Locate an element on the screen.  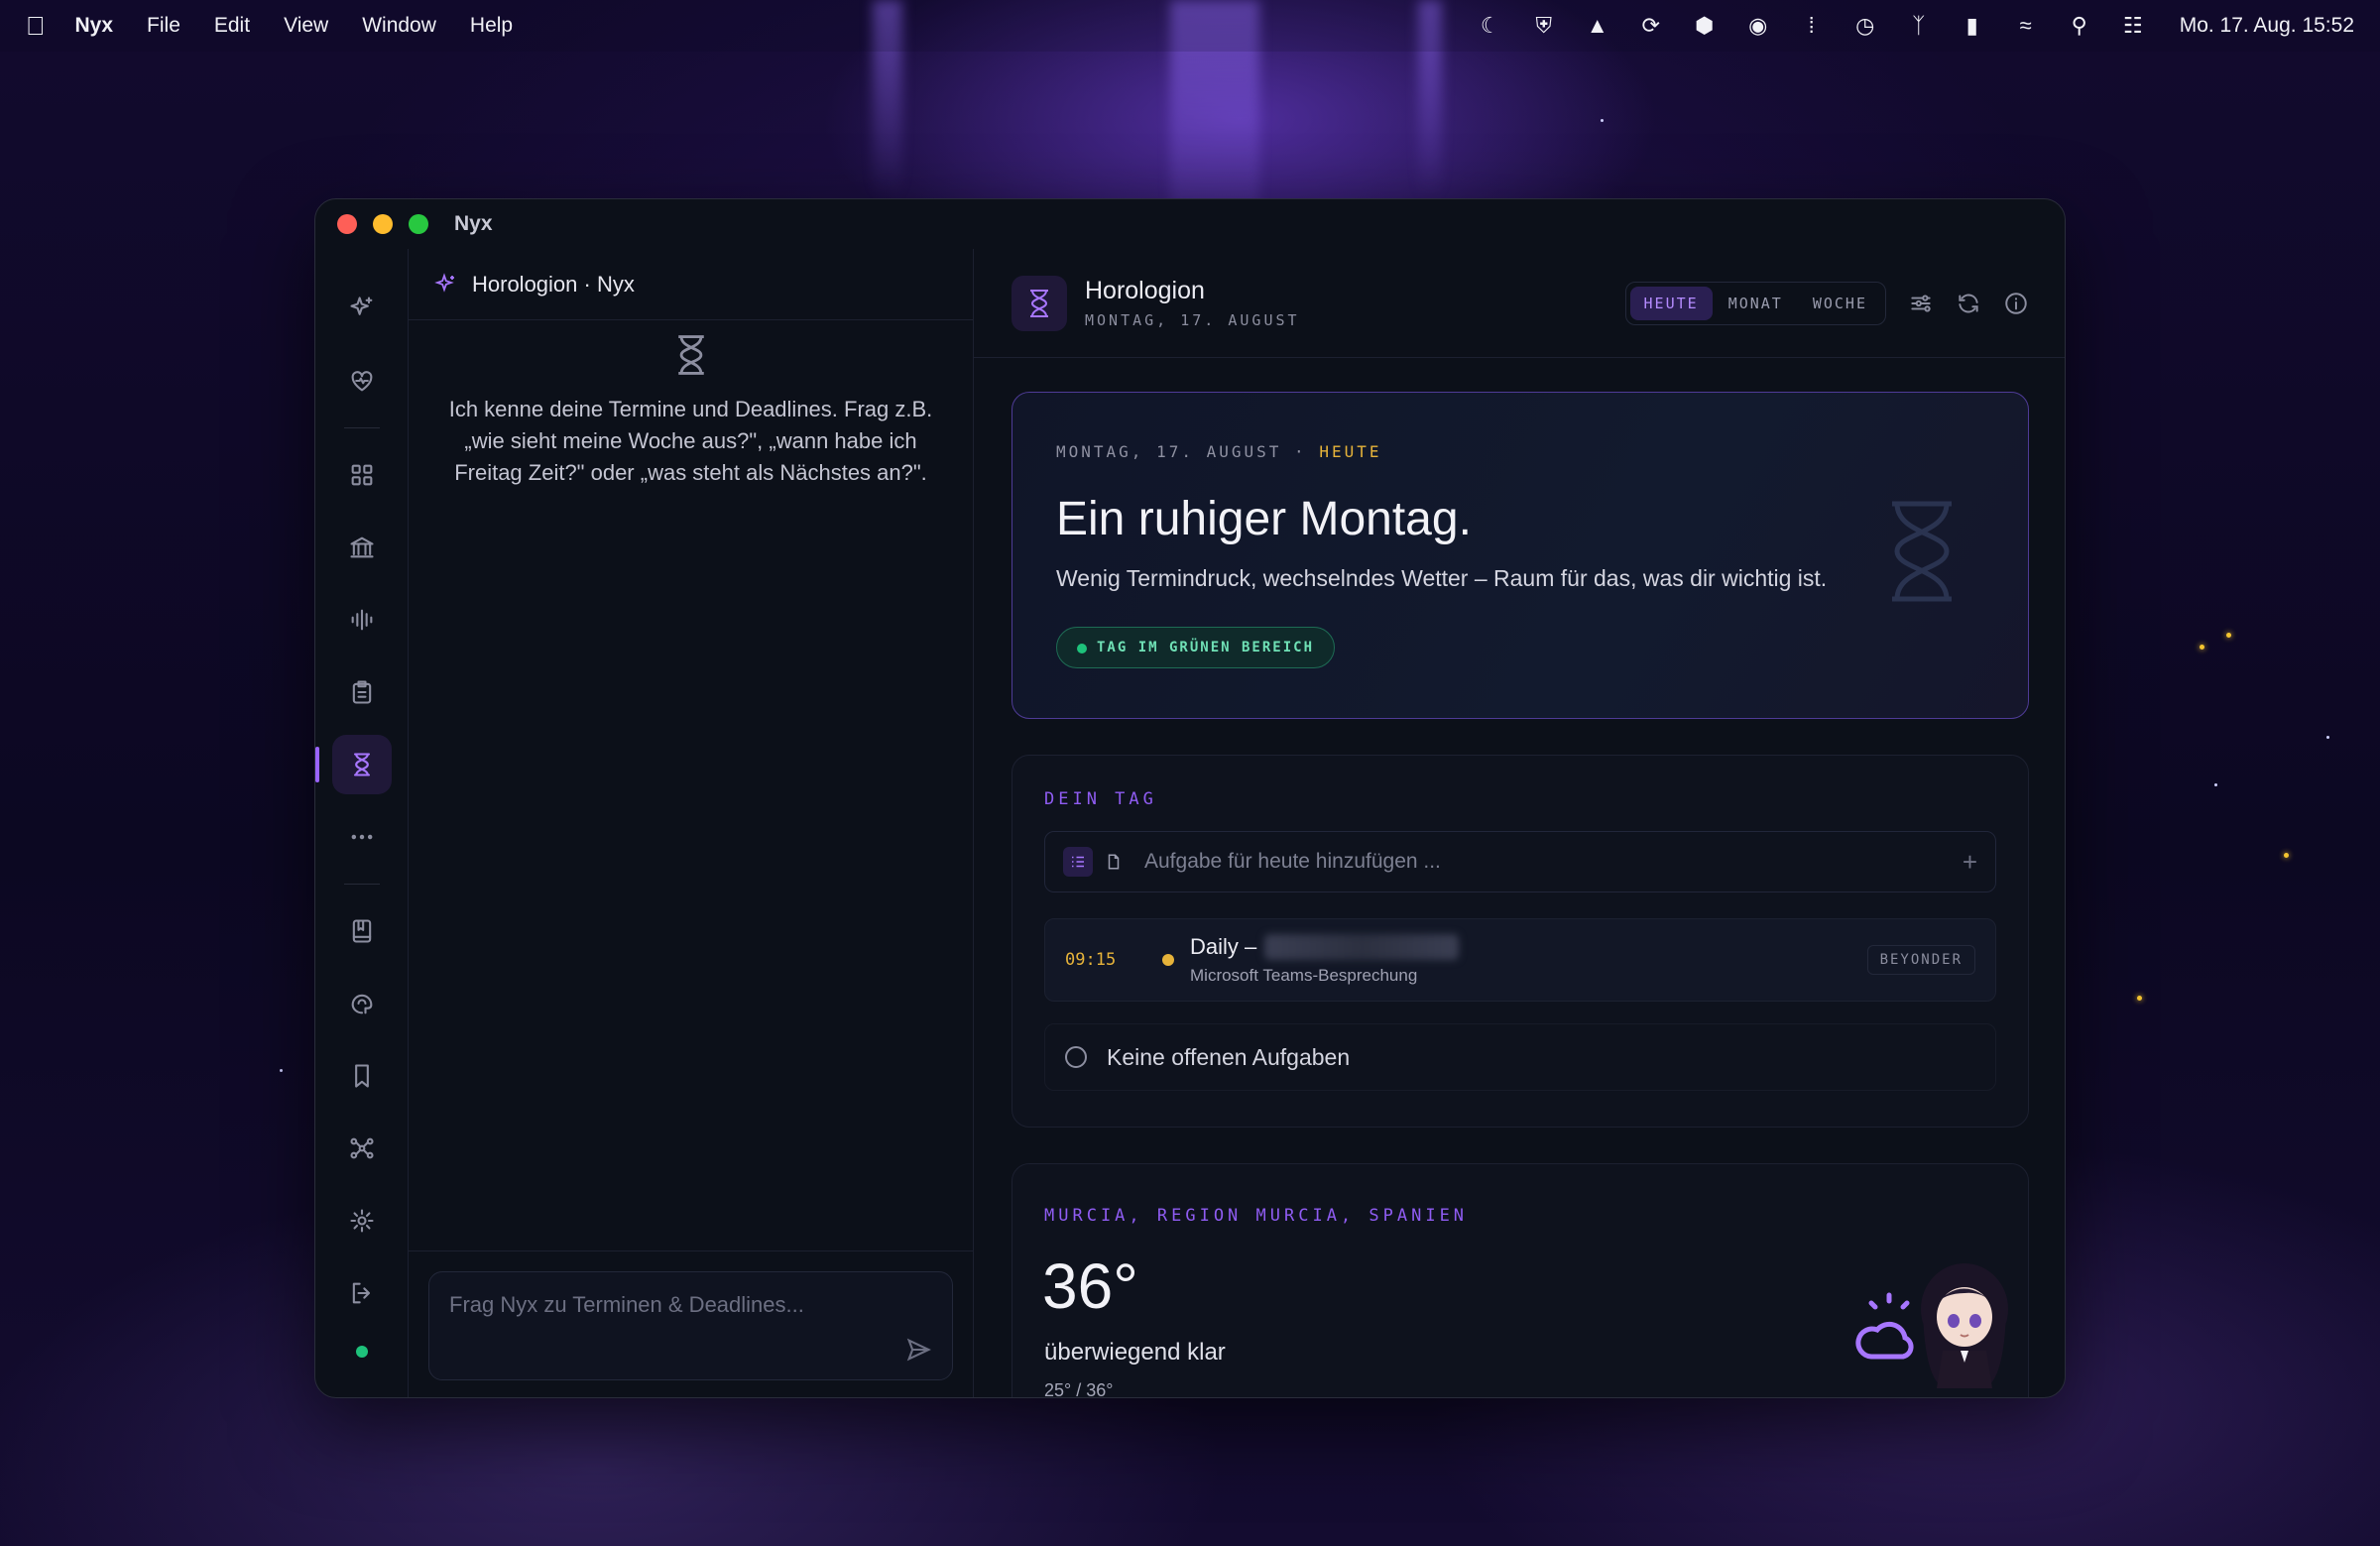
file-mode-icon is located at coordinates (1114, 862).